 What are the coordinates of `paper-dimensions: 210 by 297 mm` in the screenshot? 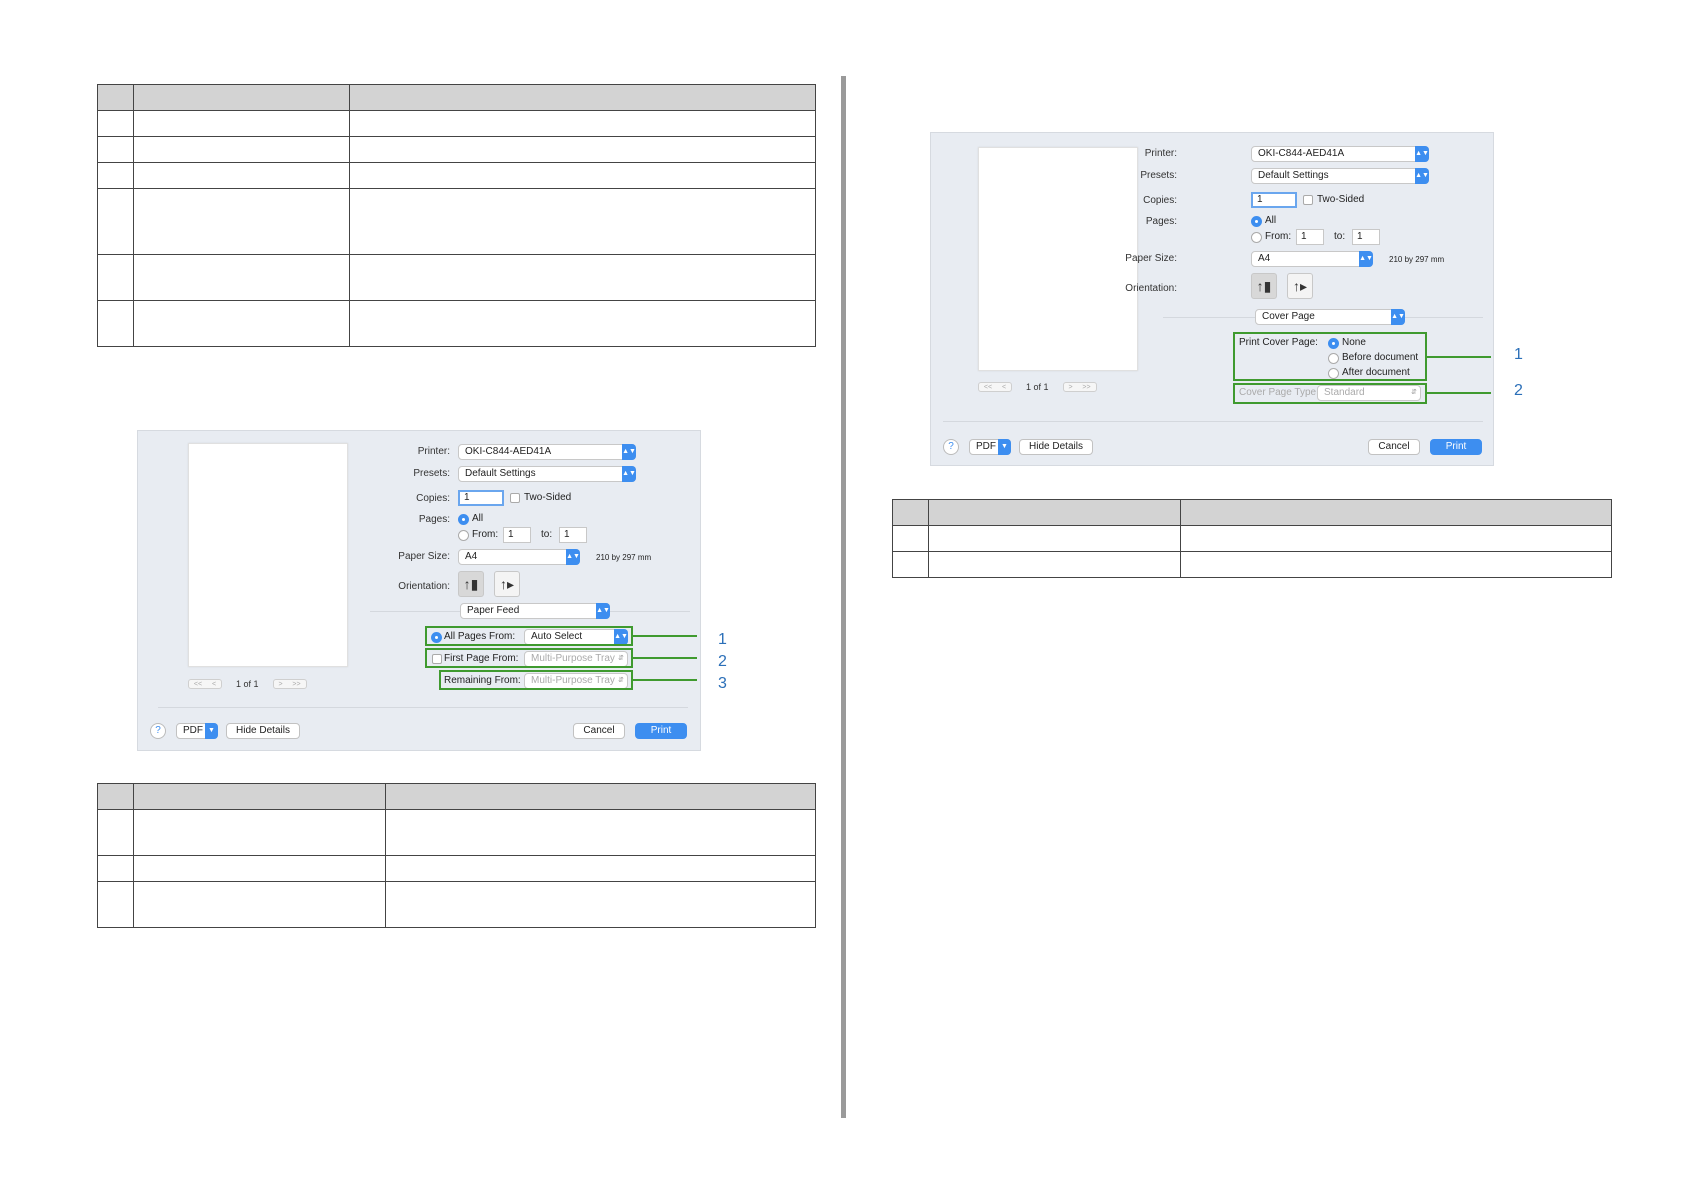 It's located at (1417, 259).